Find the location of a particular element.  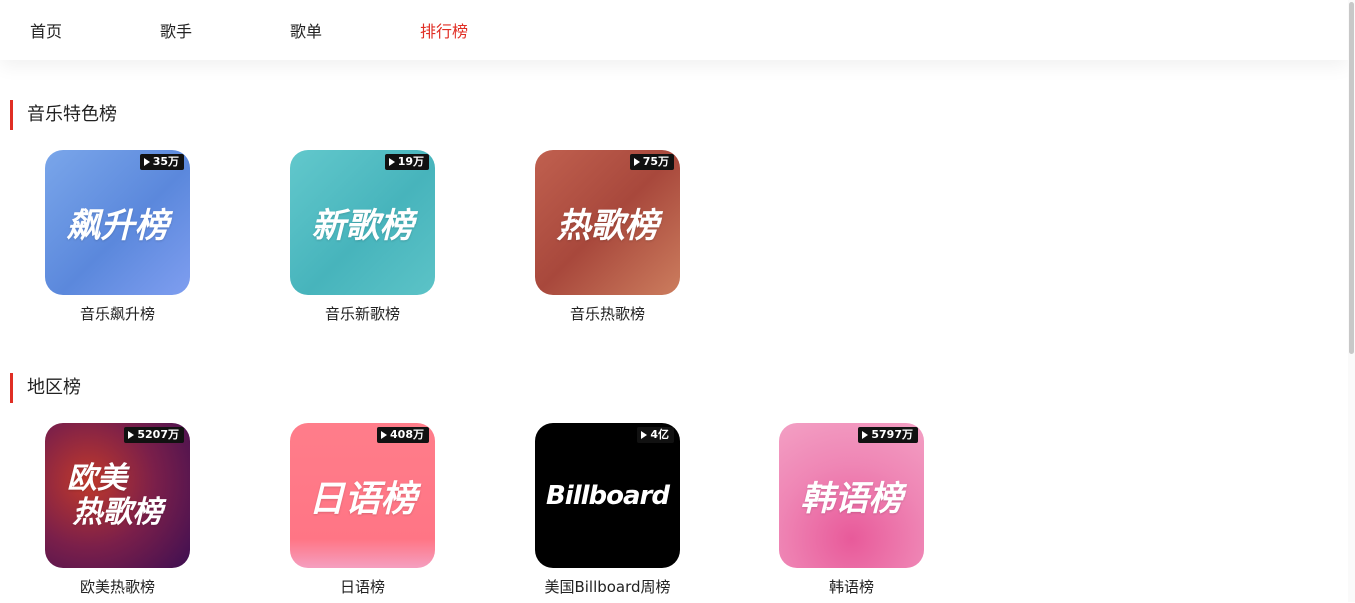

play-count: 35万 is located at coordinates (165, 161).